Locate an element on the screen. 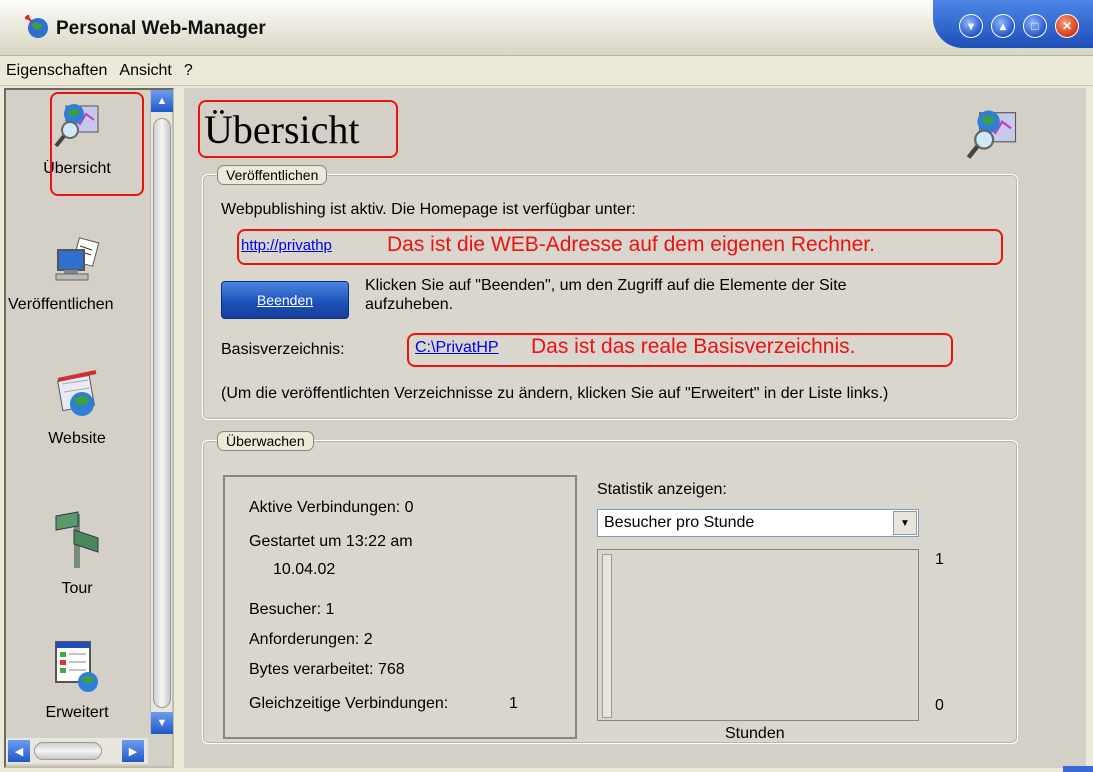 This screenshot has height=772, width=1093. minimize-button: ▾ is located at coordinates (971, 26).